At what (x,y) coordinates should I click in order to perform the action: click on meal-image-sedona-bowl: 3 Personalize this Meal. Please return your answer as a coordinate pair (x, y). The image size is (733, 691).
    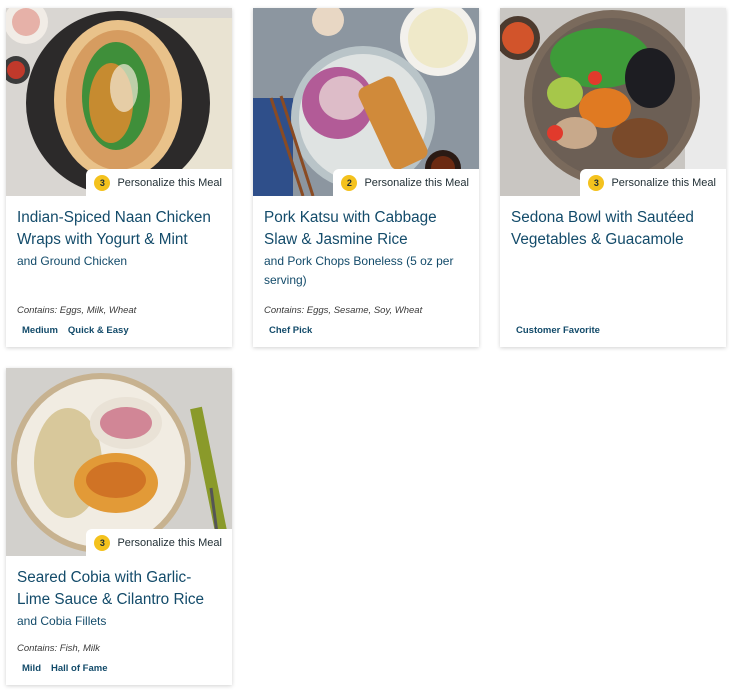
    Looking at the image, I should click on (613, 102).